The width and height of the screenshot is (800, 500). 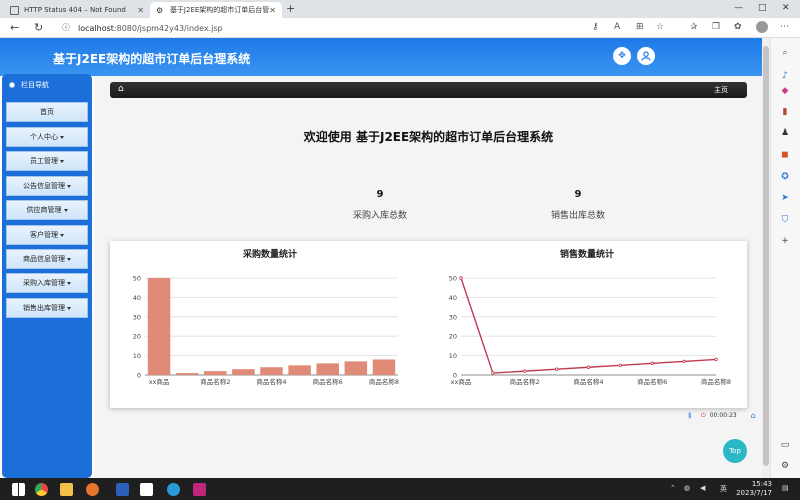 I want to click on favorites-bar-icon: ✰, so click(x=694, y=27).